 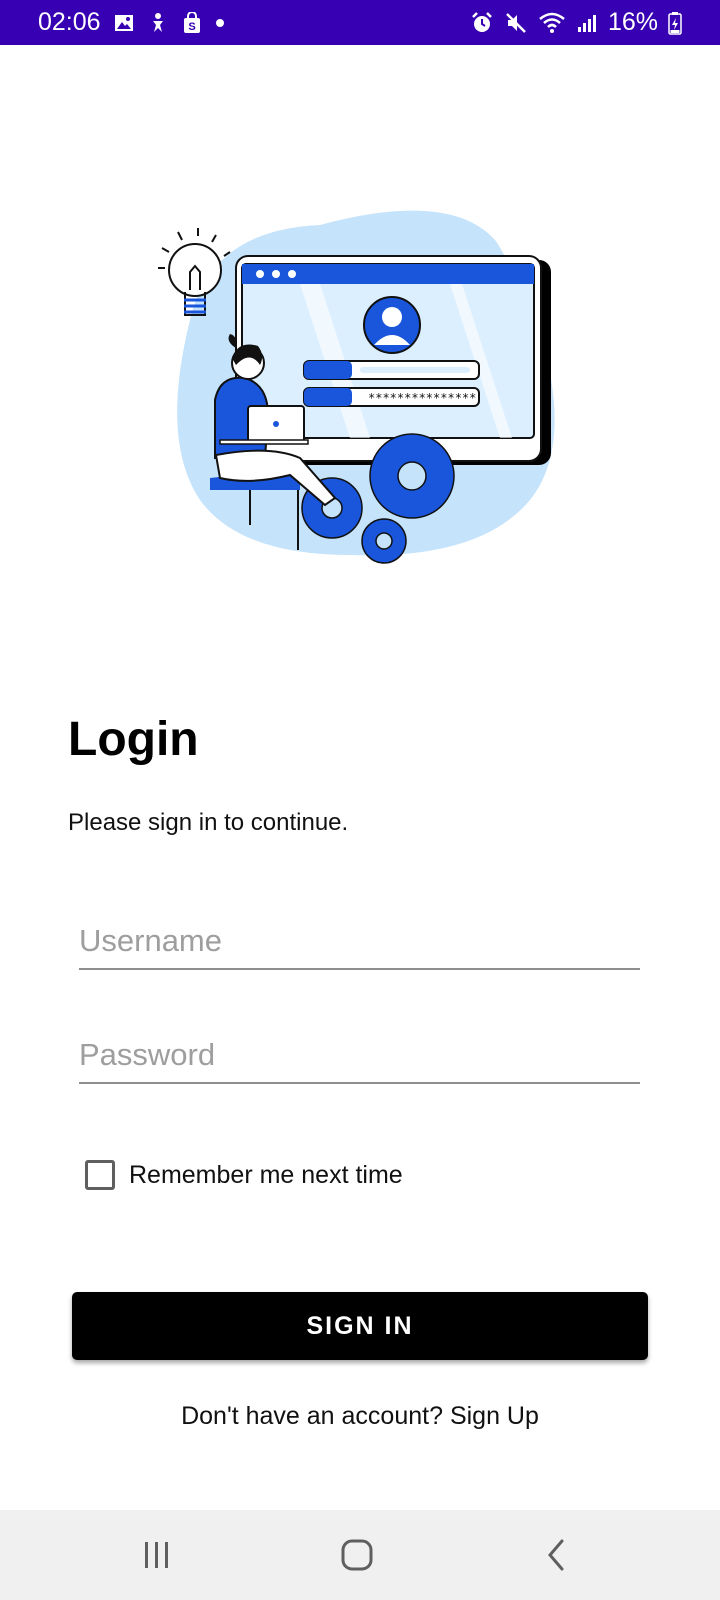 I want to click on alarm-icon, so click(x=482, y=23).